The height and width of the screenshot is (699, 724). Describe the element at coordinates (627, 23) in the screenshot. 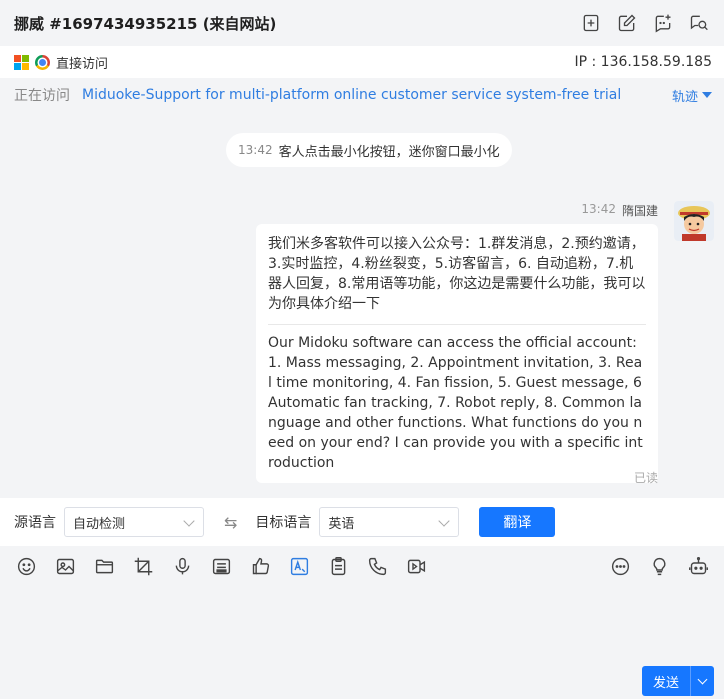

I see `edit-icon` at that location.